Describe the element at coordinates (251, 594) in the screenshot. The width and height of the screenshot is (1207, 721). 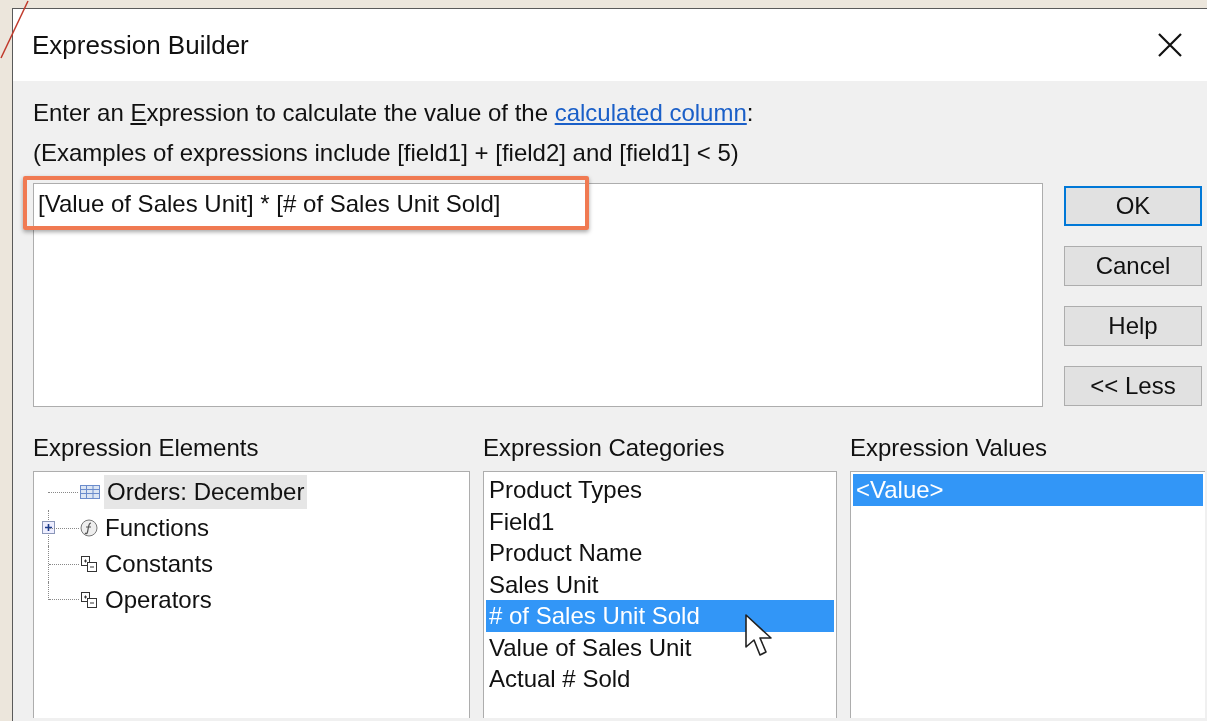
I see `elements-tree: Orders: December Functions Constants Operators` at that location.